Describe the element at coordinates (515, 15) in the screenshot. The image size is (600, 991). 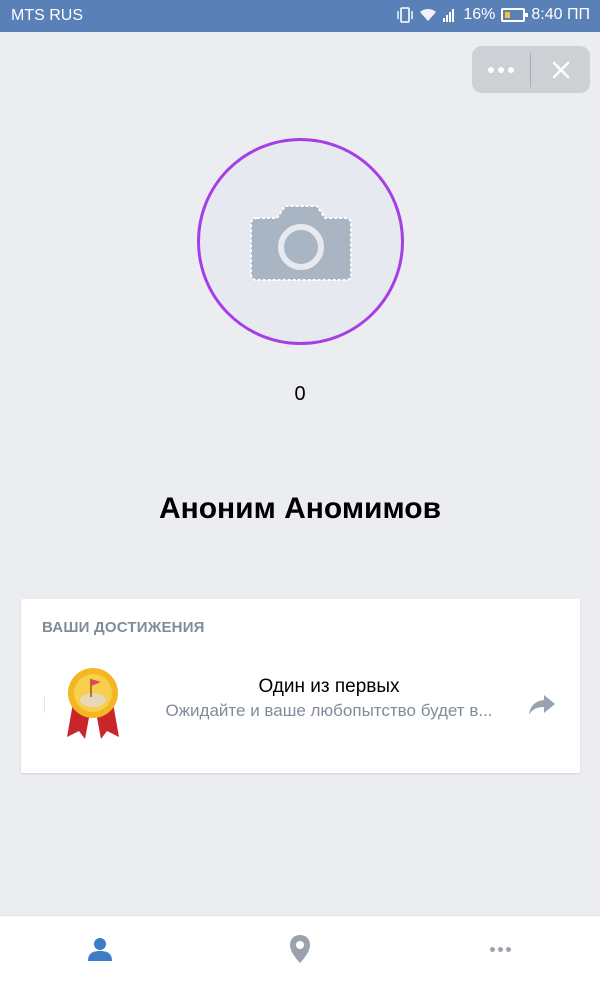
I see `battery-icon` at that location.